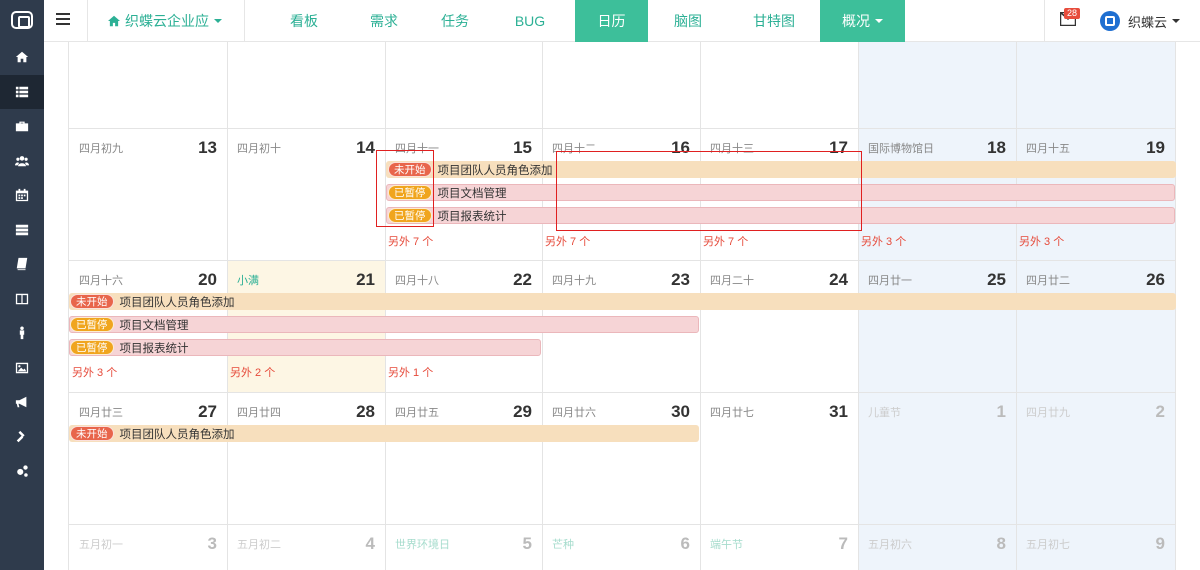 Image resolution: width=1200 pixels, height=570 pixels. Describe the element at coordinates (1095, 412) in the screenshot. I see `day-cell-header: 四月廿九 2` at that location.